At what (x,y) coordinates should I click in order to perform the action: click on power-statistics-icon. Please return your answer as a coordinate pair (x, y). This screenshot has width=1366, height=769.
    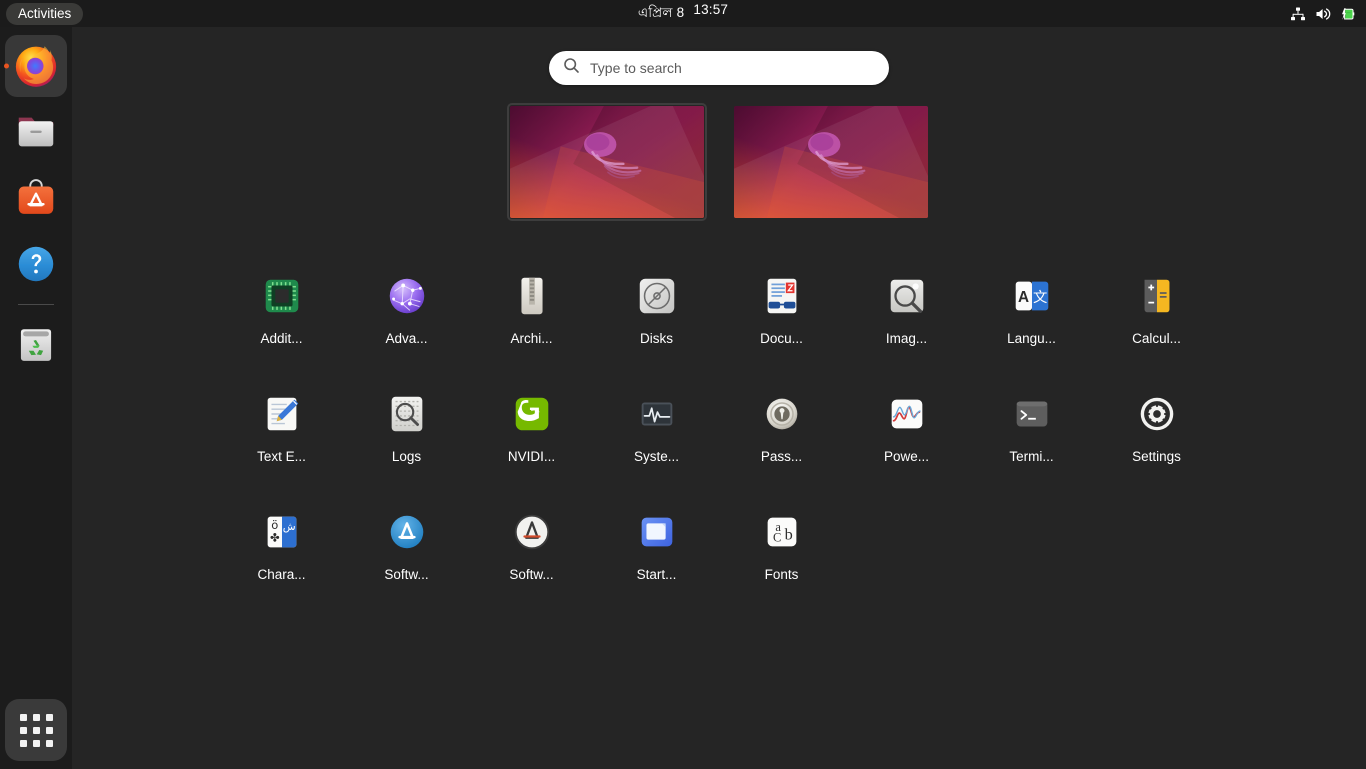
    Looking at the image, I should click on (907, 414).